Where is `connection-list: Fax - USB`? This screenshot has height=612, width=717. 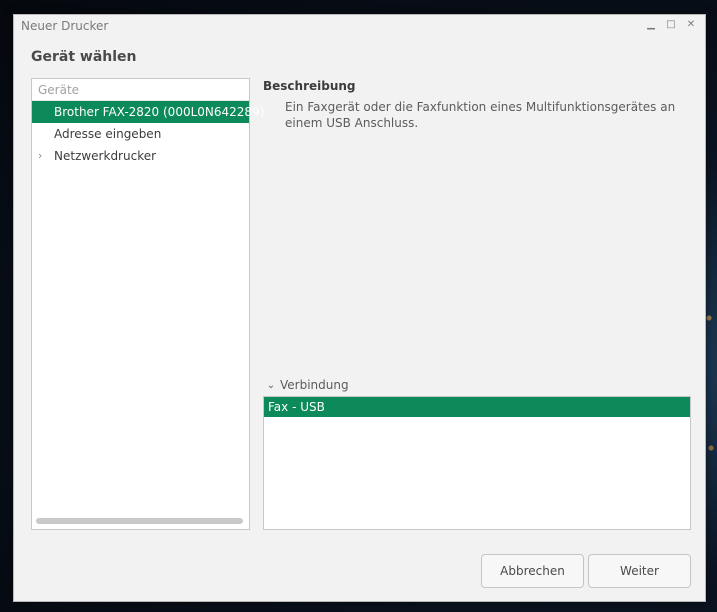 connection-list: Fax - USB is located at coordinates (477, 463).